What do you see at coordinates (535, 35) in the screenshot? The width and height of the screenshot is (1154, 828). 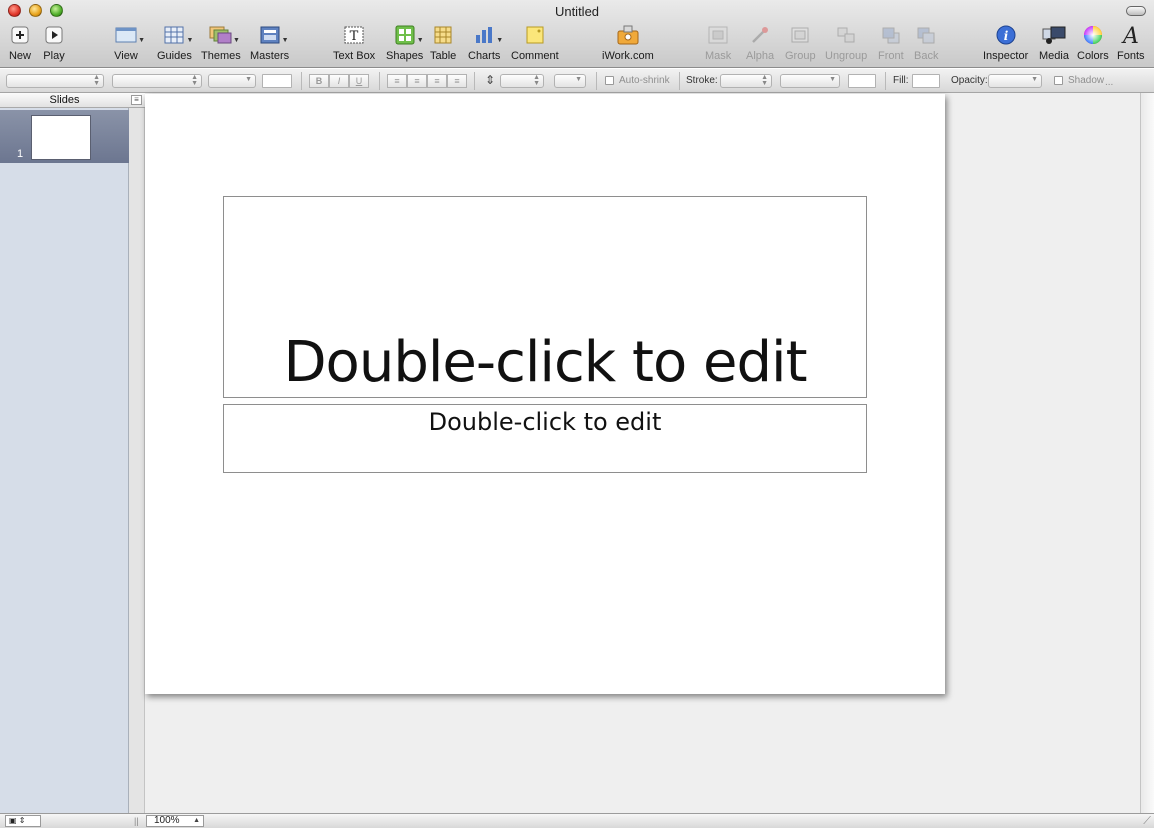 I see `comment-note-icon` at bounding box center [535, 35].